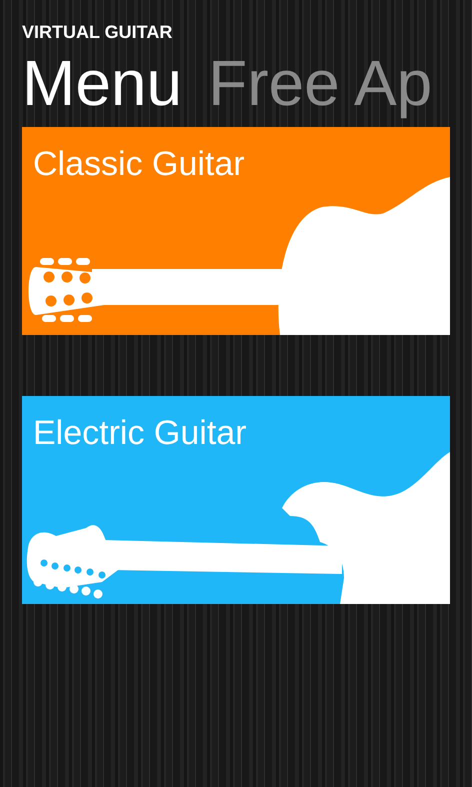 This screenshot has height=787, width=472. I want to click on pivot-header: Free Ap, so click(320, 86).